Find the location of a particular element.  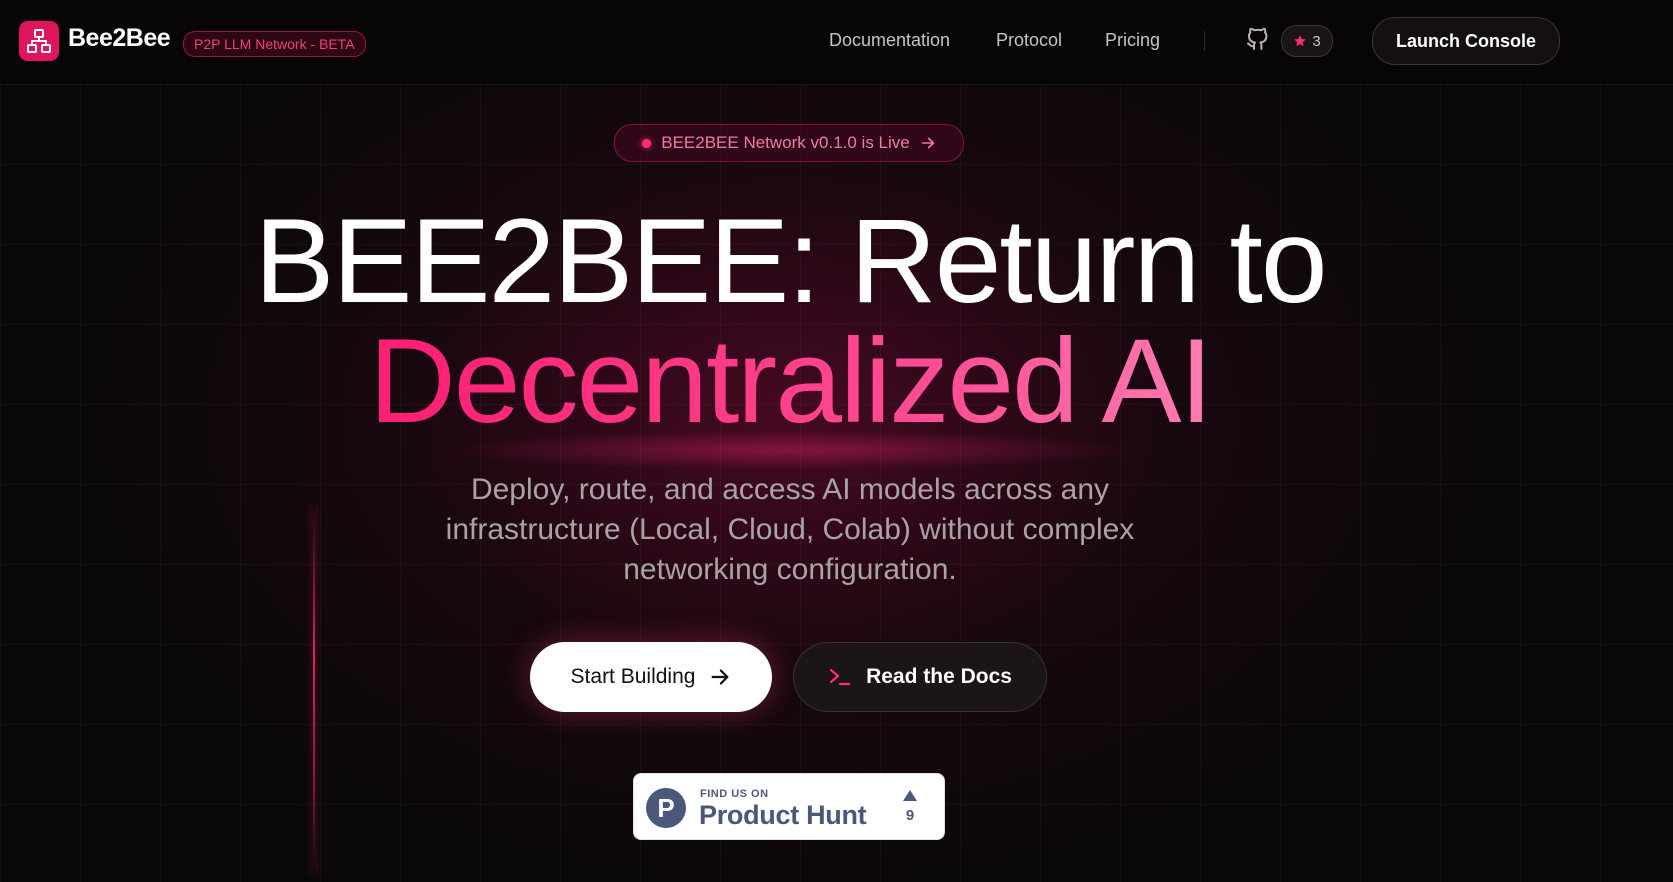

start-building-label: Start Building is located at coordinates (633, 676).